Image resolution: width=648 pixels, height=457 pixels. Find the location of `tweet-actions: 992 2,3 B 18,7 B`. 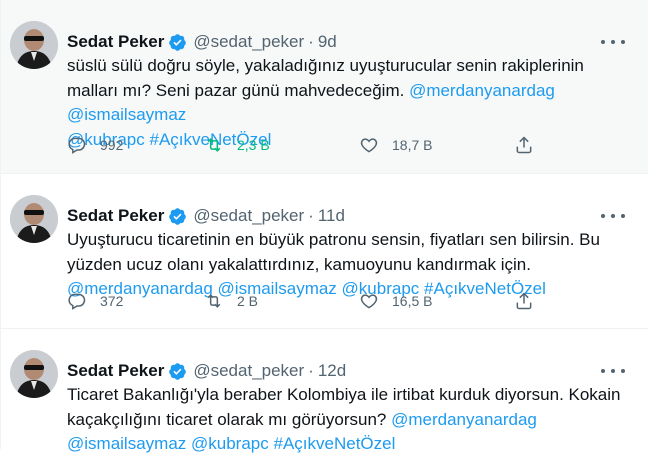

tweet-actions: 992 2,3 B 18,7 B is located at coordinates (302, 147).